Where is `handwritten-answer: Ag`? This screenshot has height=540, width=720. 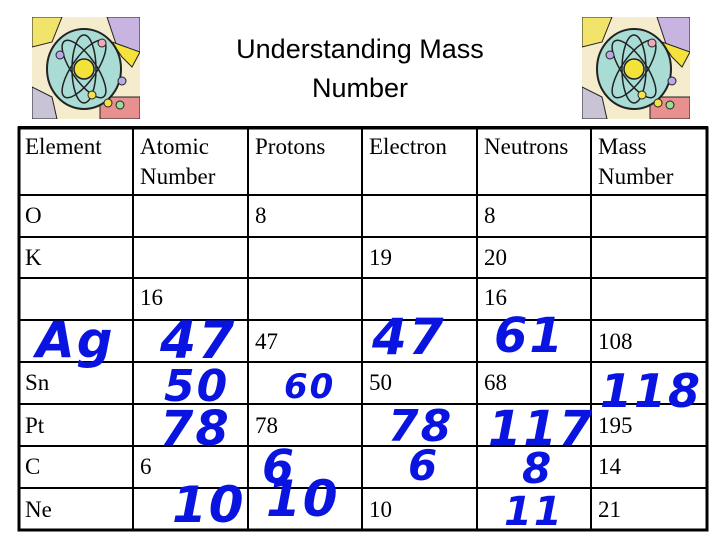 handwritten-answer: Ag is located at coordinates (75, 340).